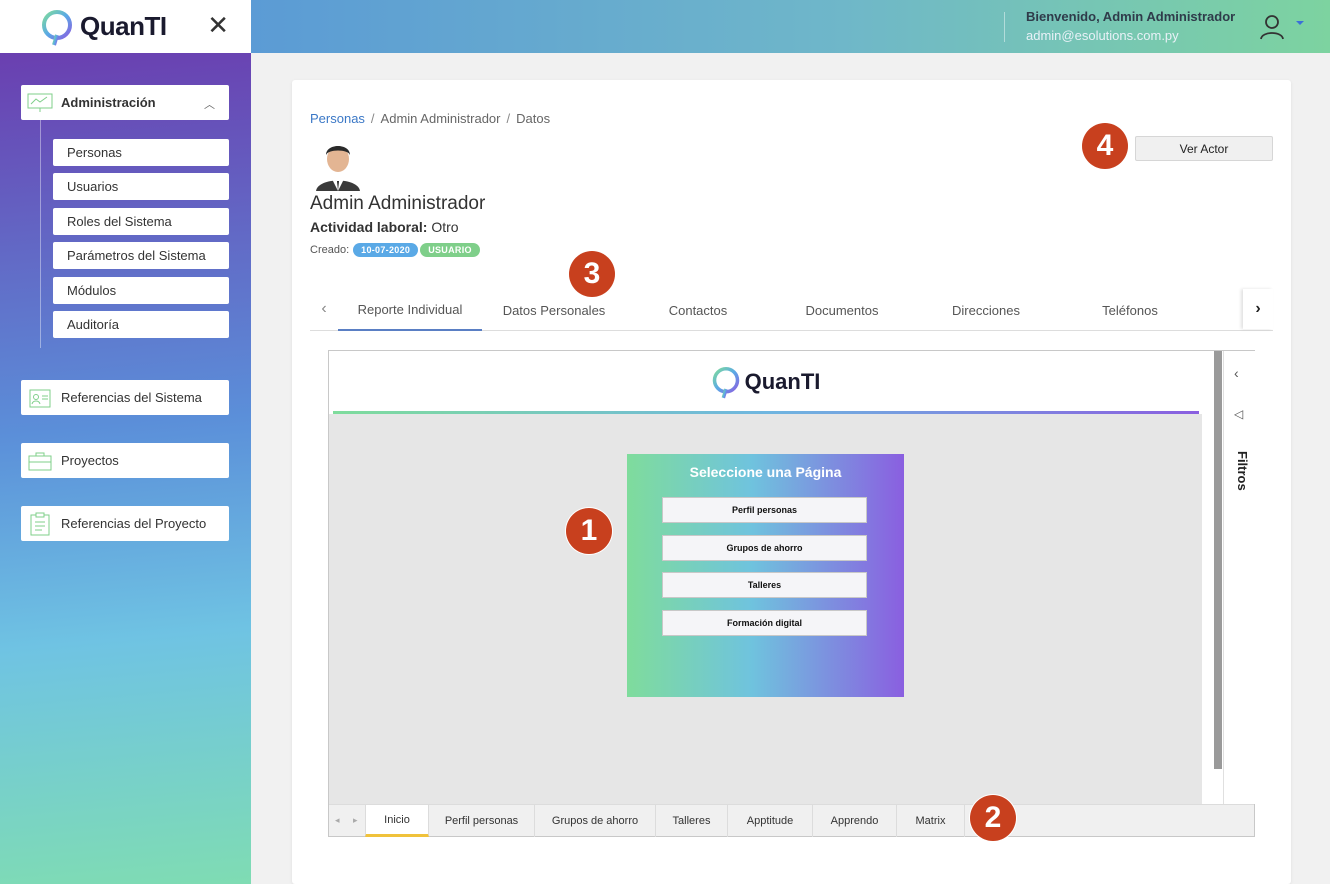 This screenshot has width=1330, height=884. Describe the element at coordinates (445, 227) in the screenshot. I see `actividad-value: Otro` at that location.